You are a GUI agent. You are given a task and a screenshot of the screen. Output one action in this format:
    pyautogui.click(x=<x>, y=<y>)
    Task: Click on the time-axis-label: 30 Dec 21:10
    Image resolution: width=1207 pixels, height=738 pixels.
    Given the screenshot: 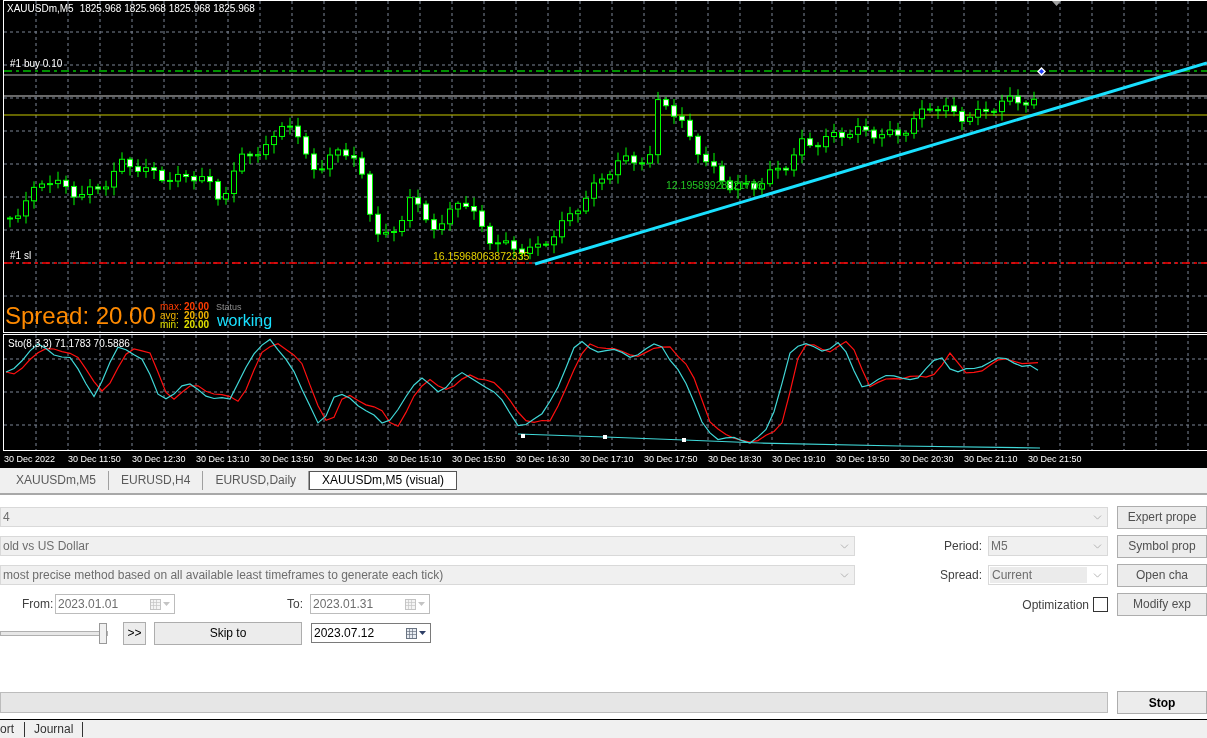 What is the action you would take?
    pyautogui.click(x=991, y=459)
    